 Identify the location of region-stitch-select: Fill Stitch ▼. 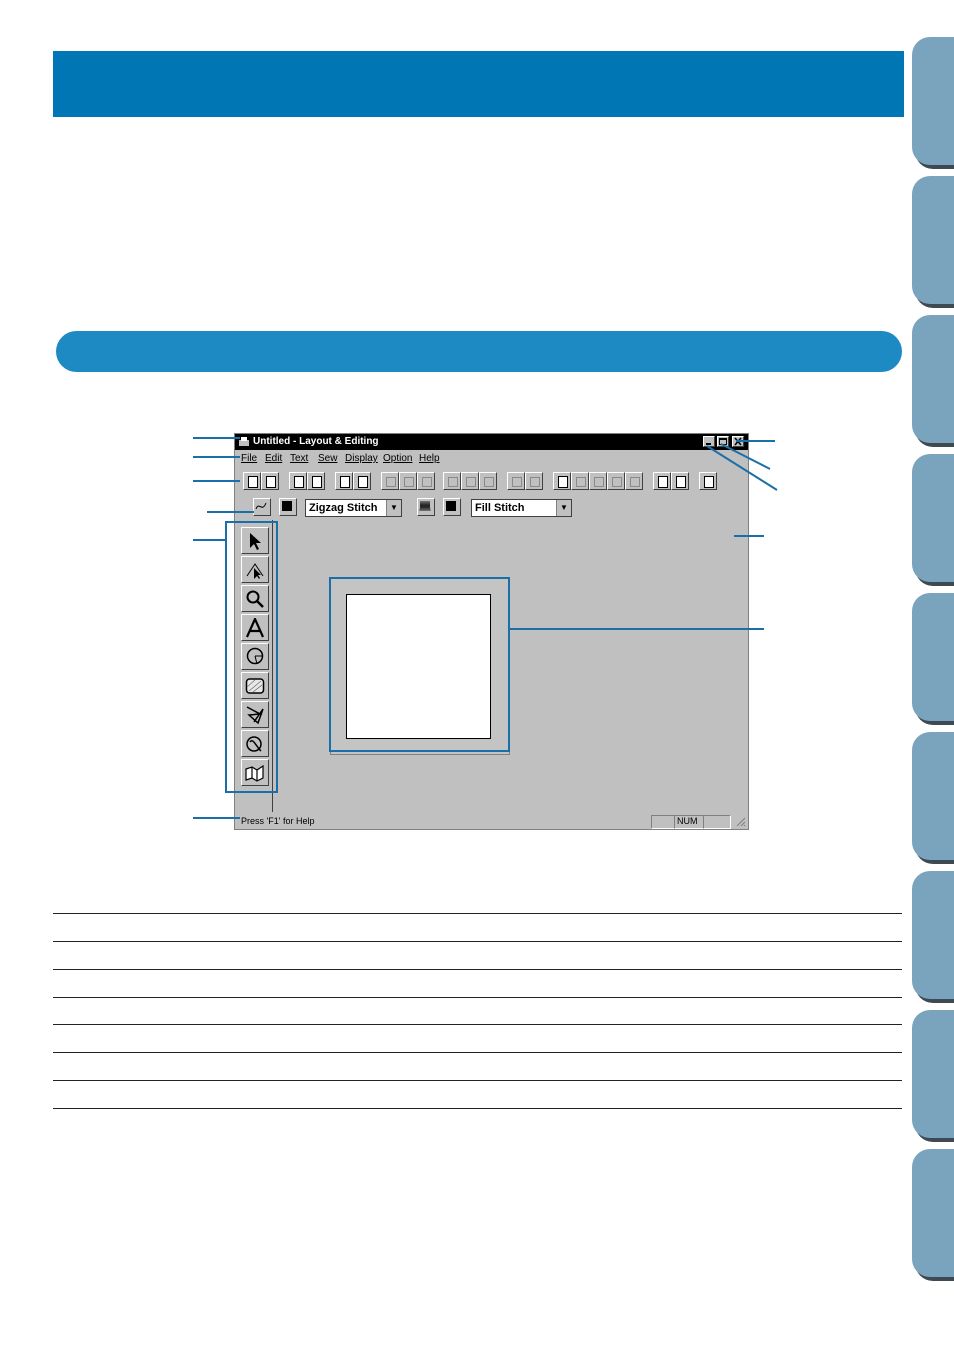
(521, 508).